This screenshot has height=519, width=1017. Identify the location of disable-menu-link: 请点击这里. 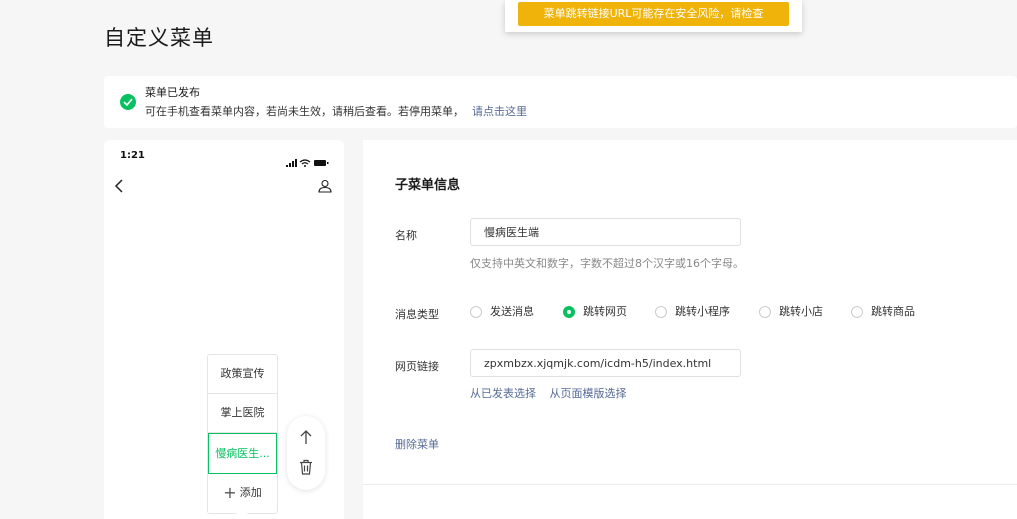
(499, 111).